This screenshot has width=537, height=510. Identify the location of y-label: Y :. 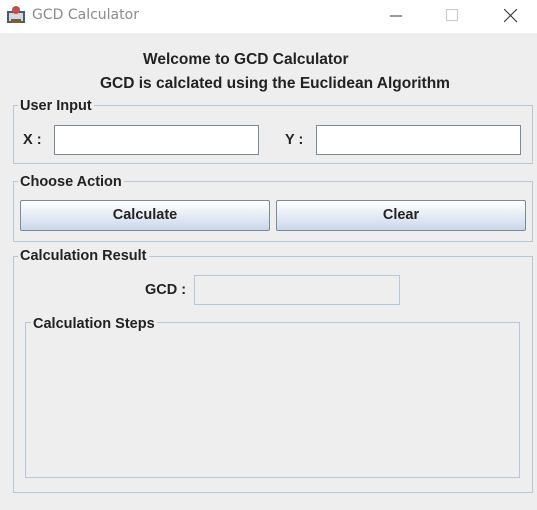
(294, 140).